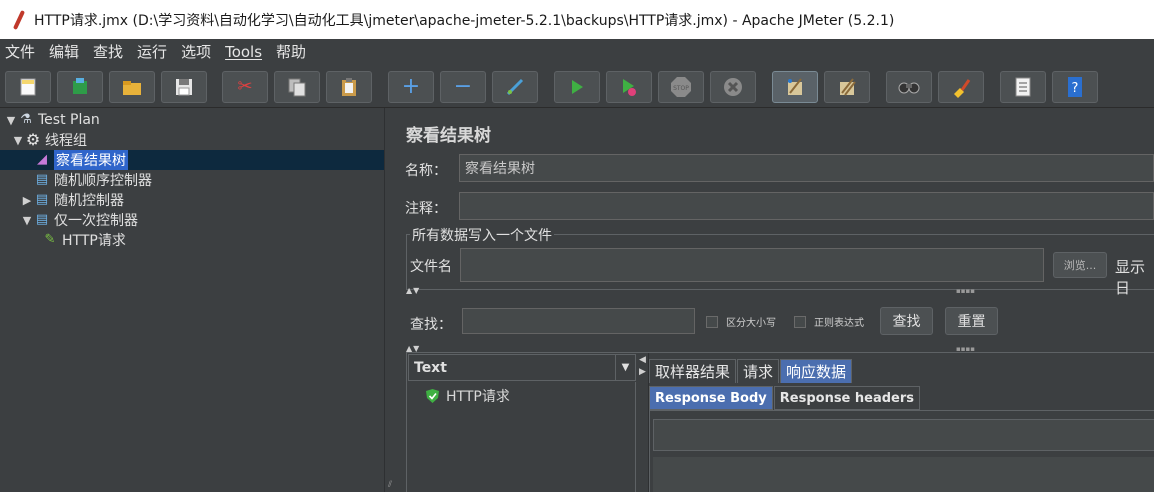 The height and width of the screenshot is (492, 1154). I want to click on filename-field, so click(752, 265).